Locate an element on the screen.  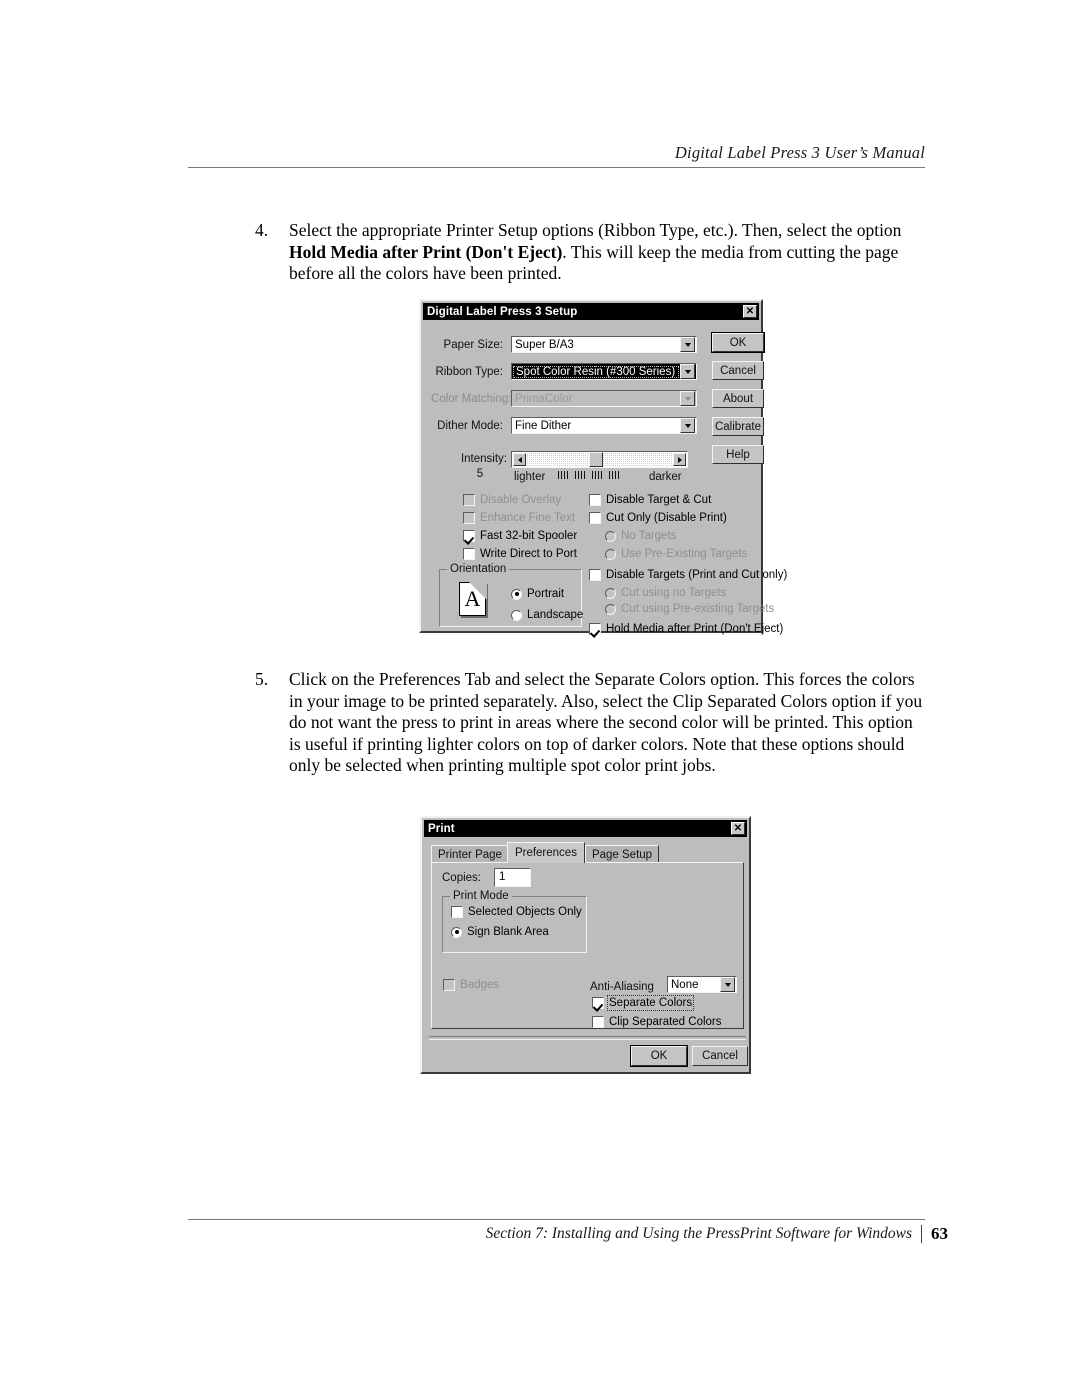
cut-only-checkbox: Cut Only (Disable Print) is located at coordinates (658, 518).